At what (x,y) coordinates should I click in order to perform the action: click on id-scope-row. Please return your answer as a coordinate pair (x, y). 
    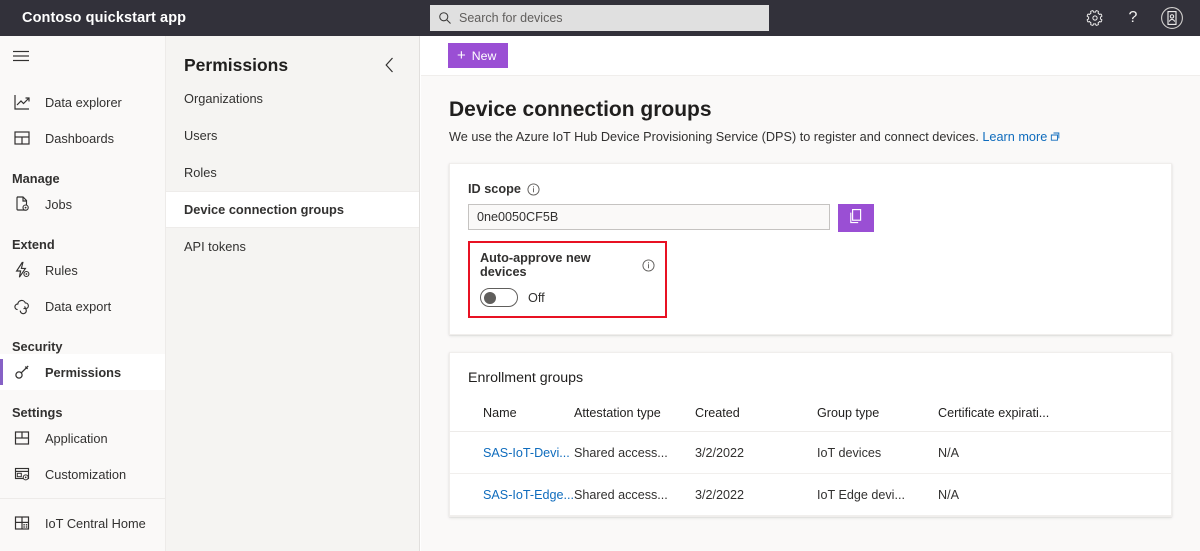
    Looking at the image, I should click on (810, 218).